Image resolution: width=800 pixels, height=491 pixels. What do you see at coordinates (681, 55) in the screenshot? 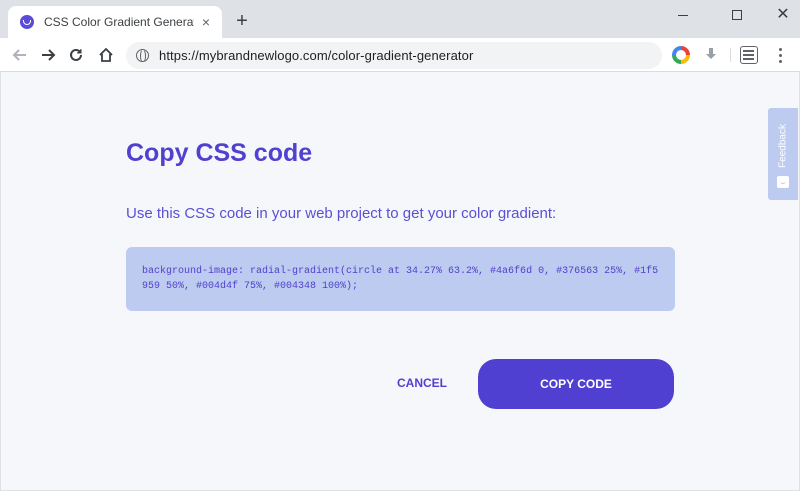
I see `google-extension-icon` at bounding box center [681, 55].